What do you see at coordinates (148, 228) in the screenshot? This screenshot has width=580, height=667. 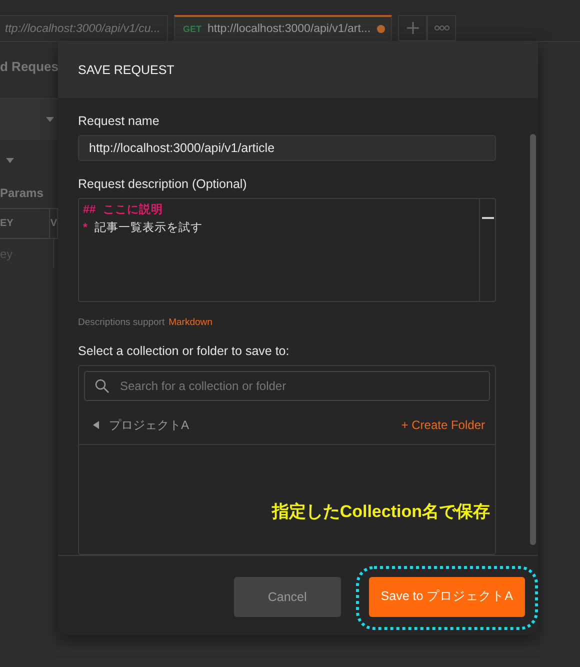 I see `description-line: 記事一覧表示を試す` at bounding box center [148, 228].